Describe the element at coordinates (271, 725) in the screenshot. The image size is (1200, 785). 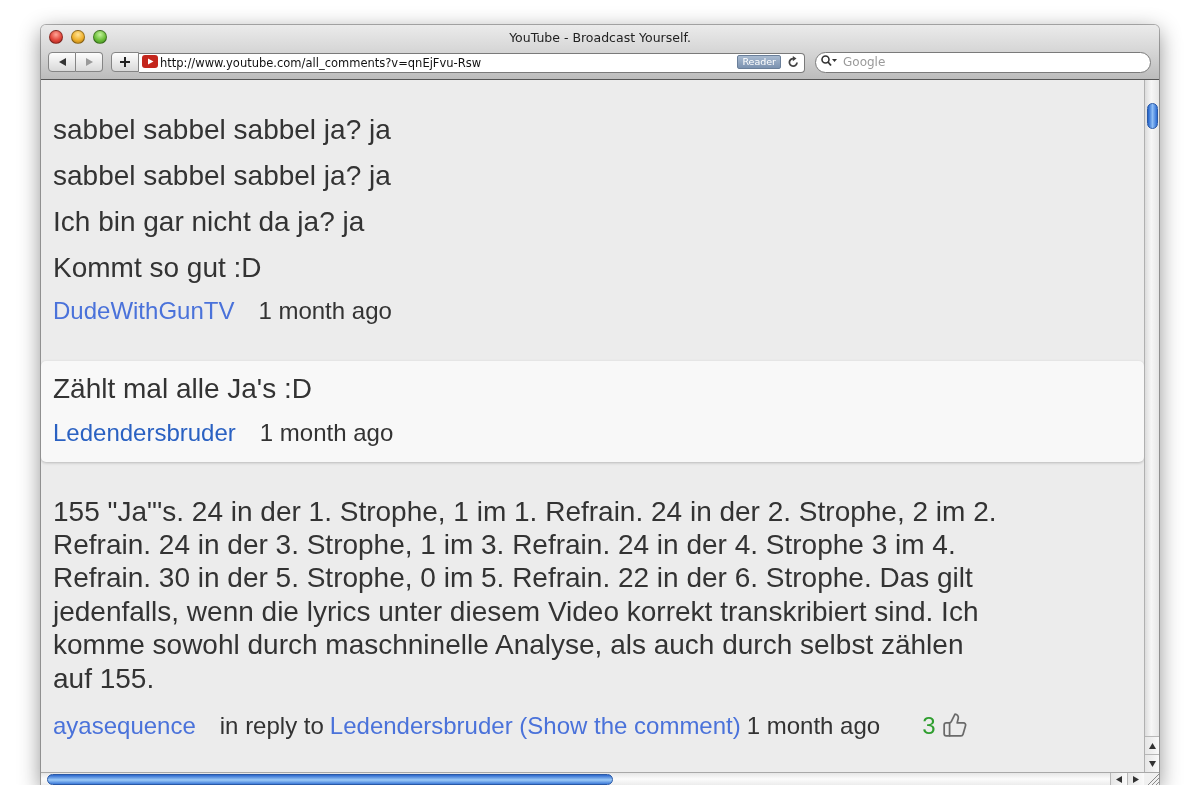
I see `reply-label: in reply to` at that location.